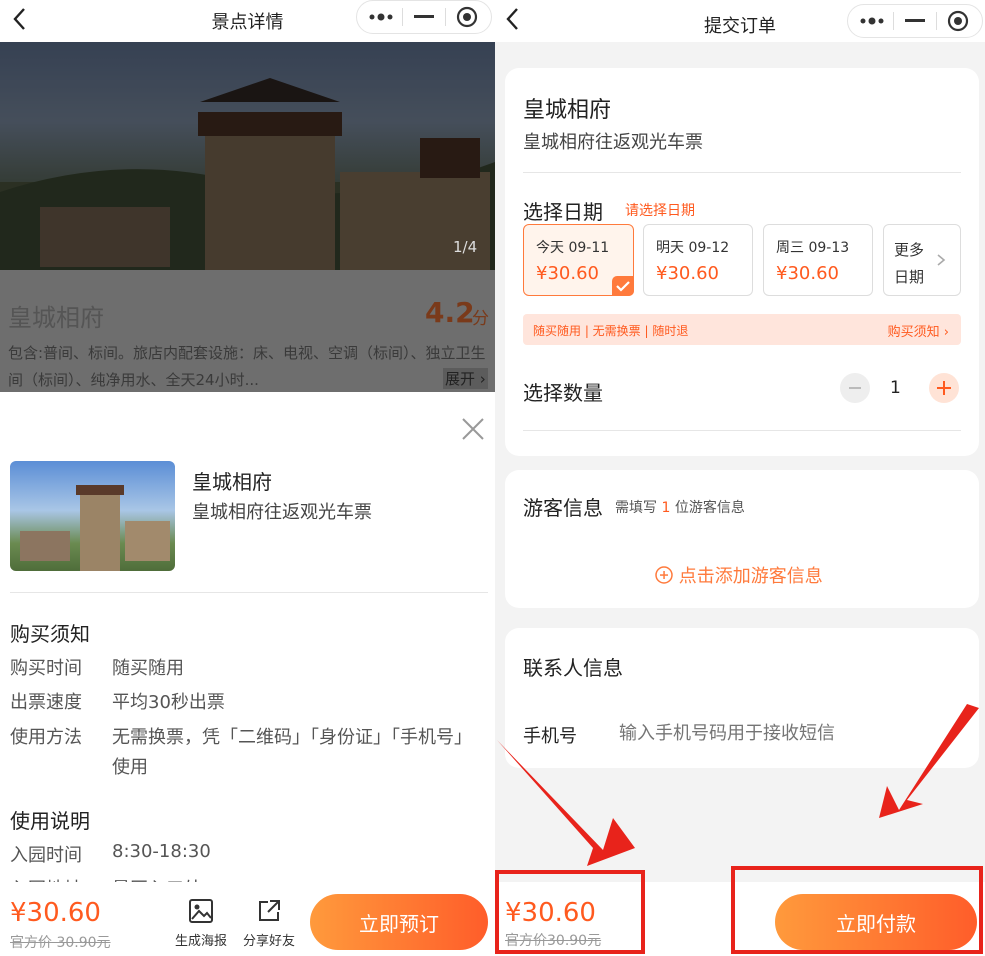 This screenshot has height=956, width=985. I want to click on quantity-value: 1, so click(895, 388).